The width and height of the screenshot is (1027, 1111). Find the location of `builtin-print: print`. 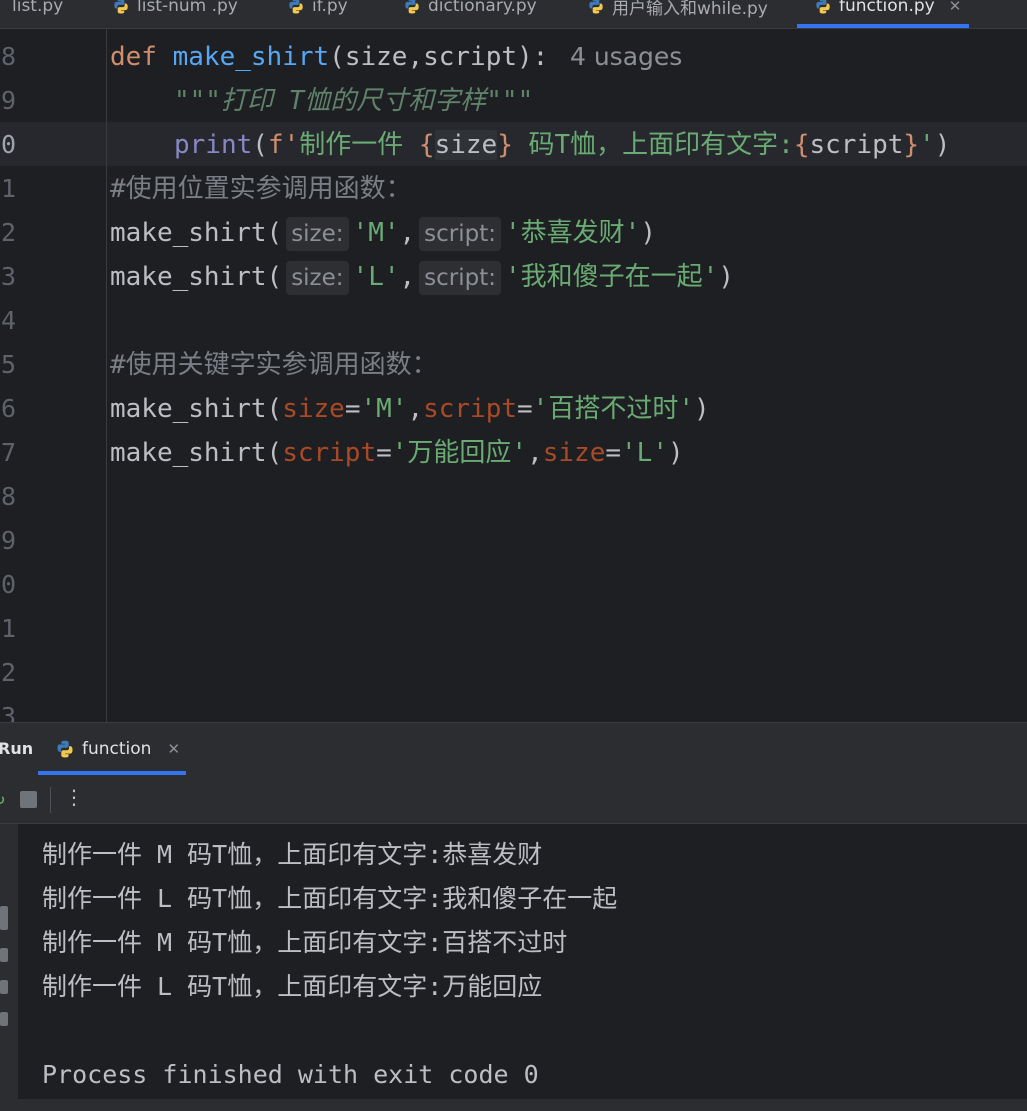

builtin-print: print is located at coordinates (213, 145).